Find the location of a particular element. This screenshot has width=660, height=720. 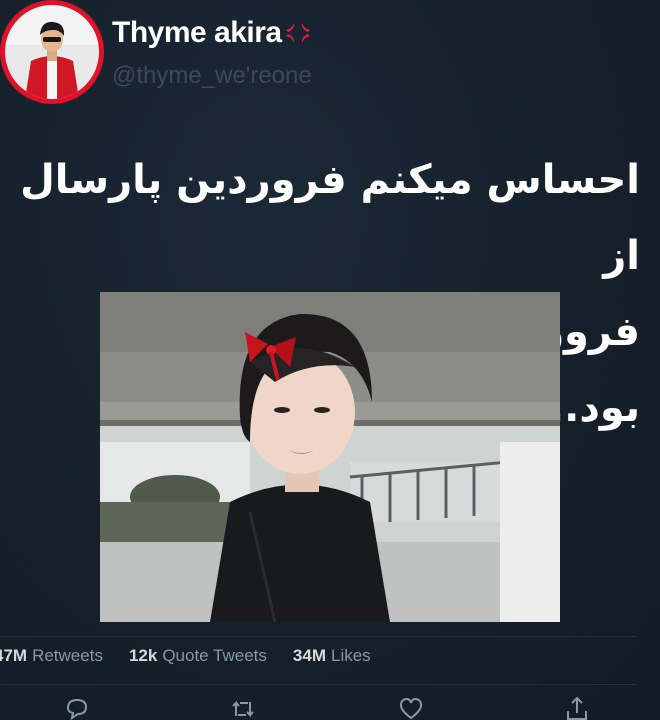

quote-tweets-count: 12k is located at coordinates (143, 655).